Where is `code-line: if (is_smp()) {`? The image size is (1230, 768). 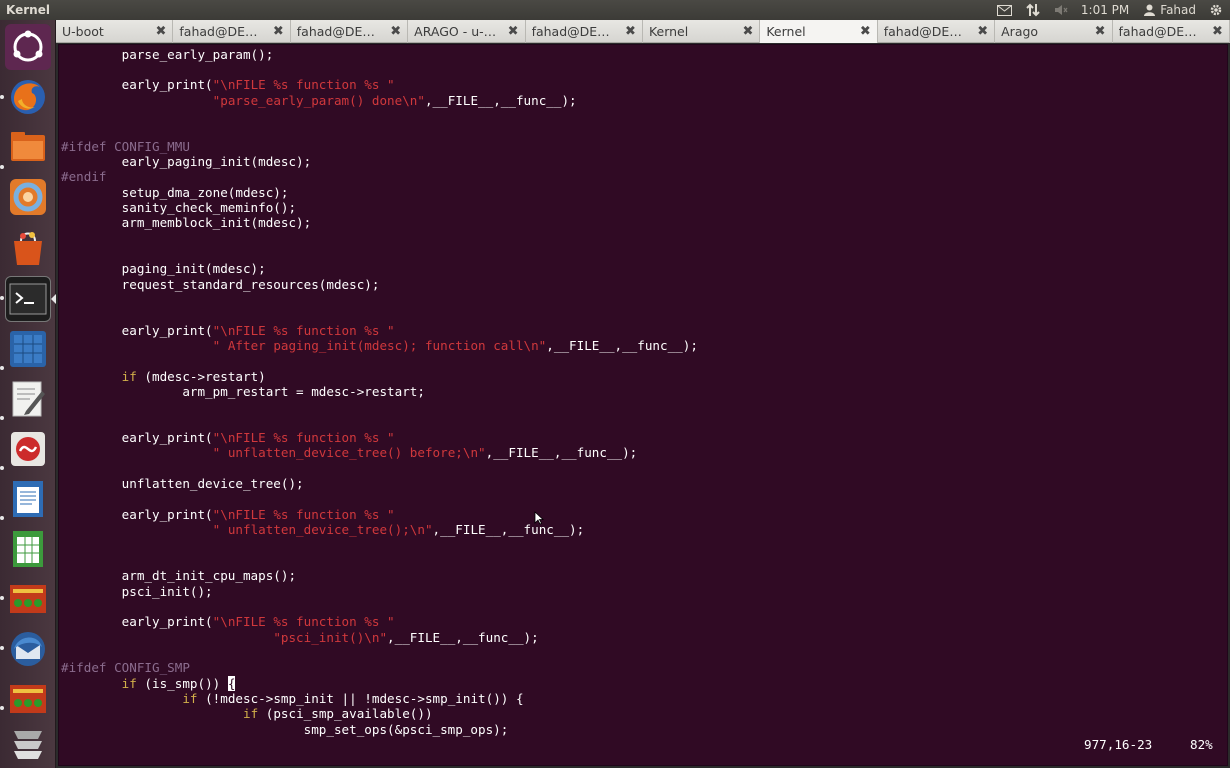 code-line: if (is_smp()) { is located at coordinates (379, 683).